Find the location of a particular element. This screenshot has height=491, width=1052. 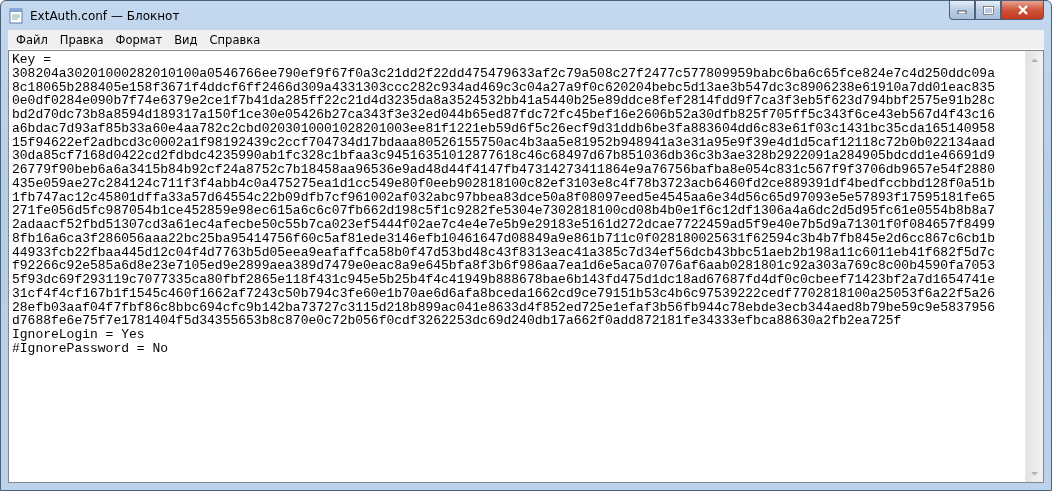

window-title: ExtAuth.conf — Блокнот is located at coordinates (105, 15).